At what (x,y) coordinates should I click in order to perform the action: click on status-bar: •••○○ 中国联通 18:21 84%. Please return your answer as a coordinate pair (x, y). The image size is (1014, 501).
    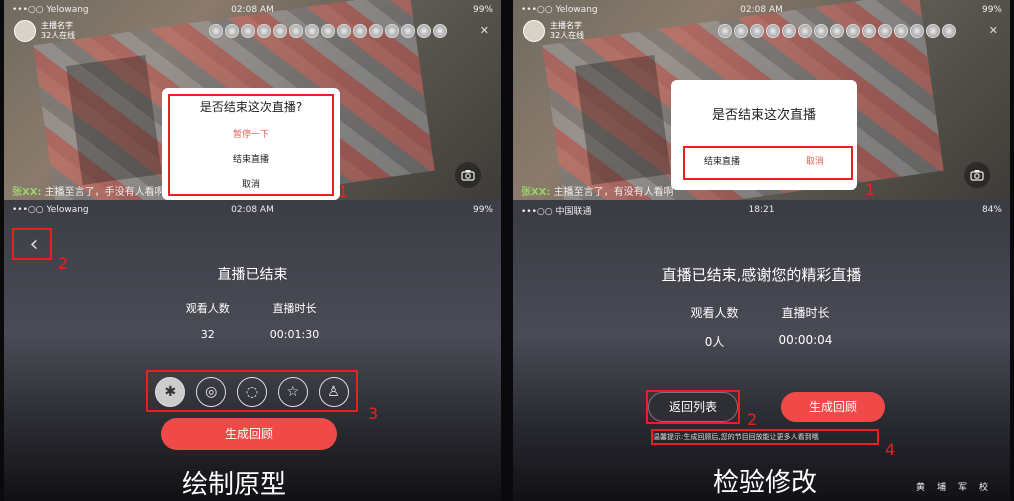
    Looking at the image, I should click on (761, 211).